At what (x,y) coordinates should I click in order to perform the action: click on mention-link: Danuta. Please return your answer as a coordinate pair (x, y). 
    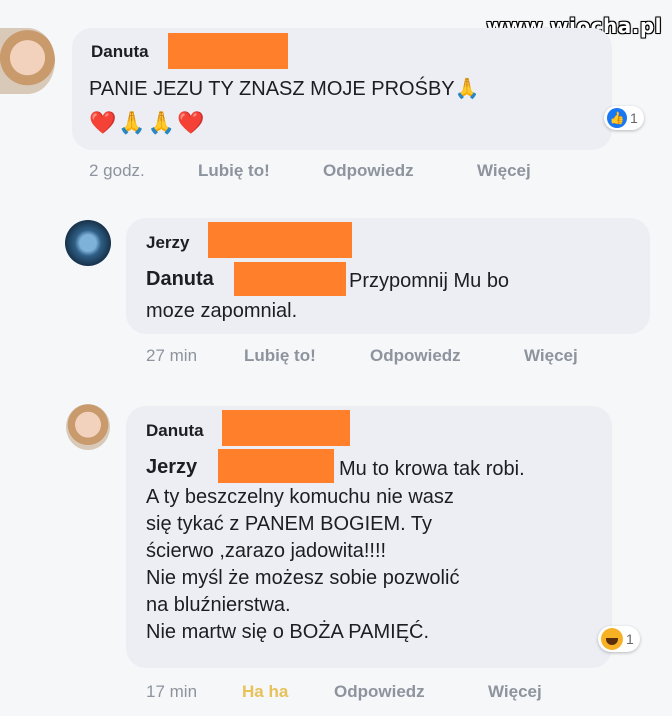
    Looking at the image, I should click on (180, 279).